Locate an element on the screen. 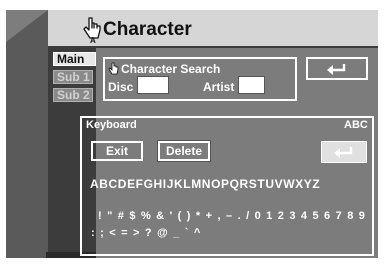 Image resolution: width=387 pixels, height=267 pixels. hand-cursor-icon is located at coordinates (113, 68).